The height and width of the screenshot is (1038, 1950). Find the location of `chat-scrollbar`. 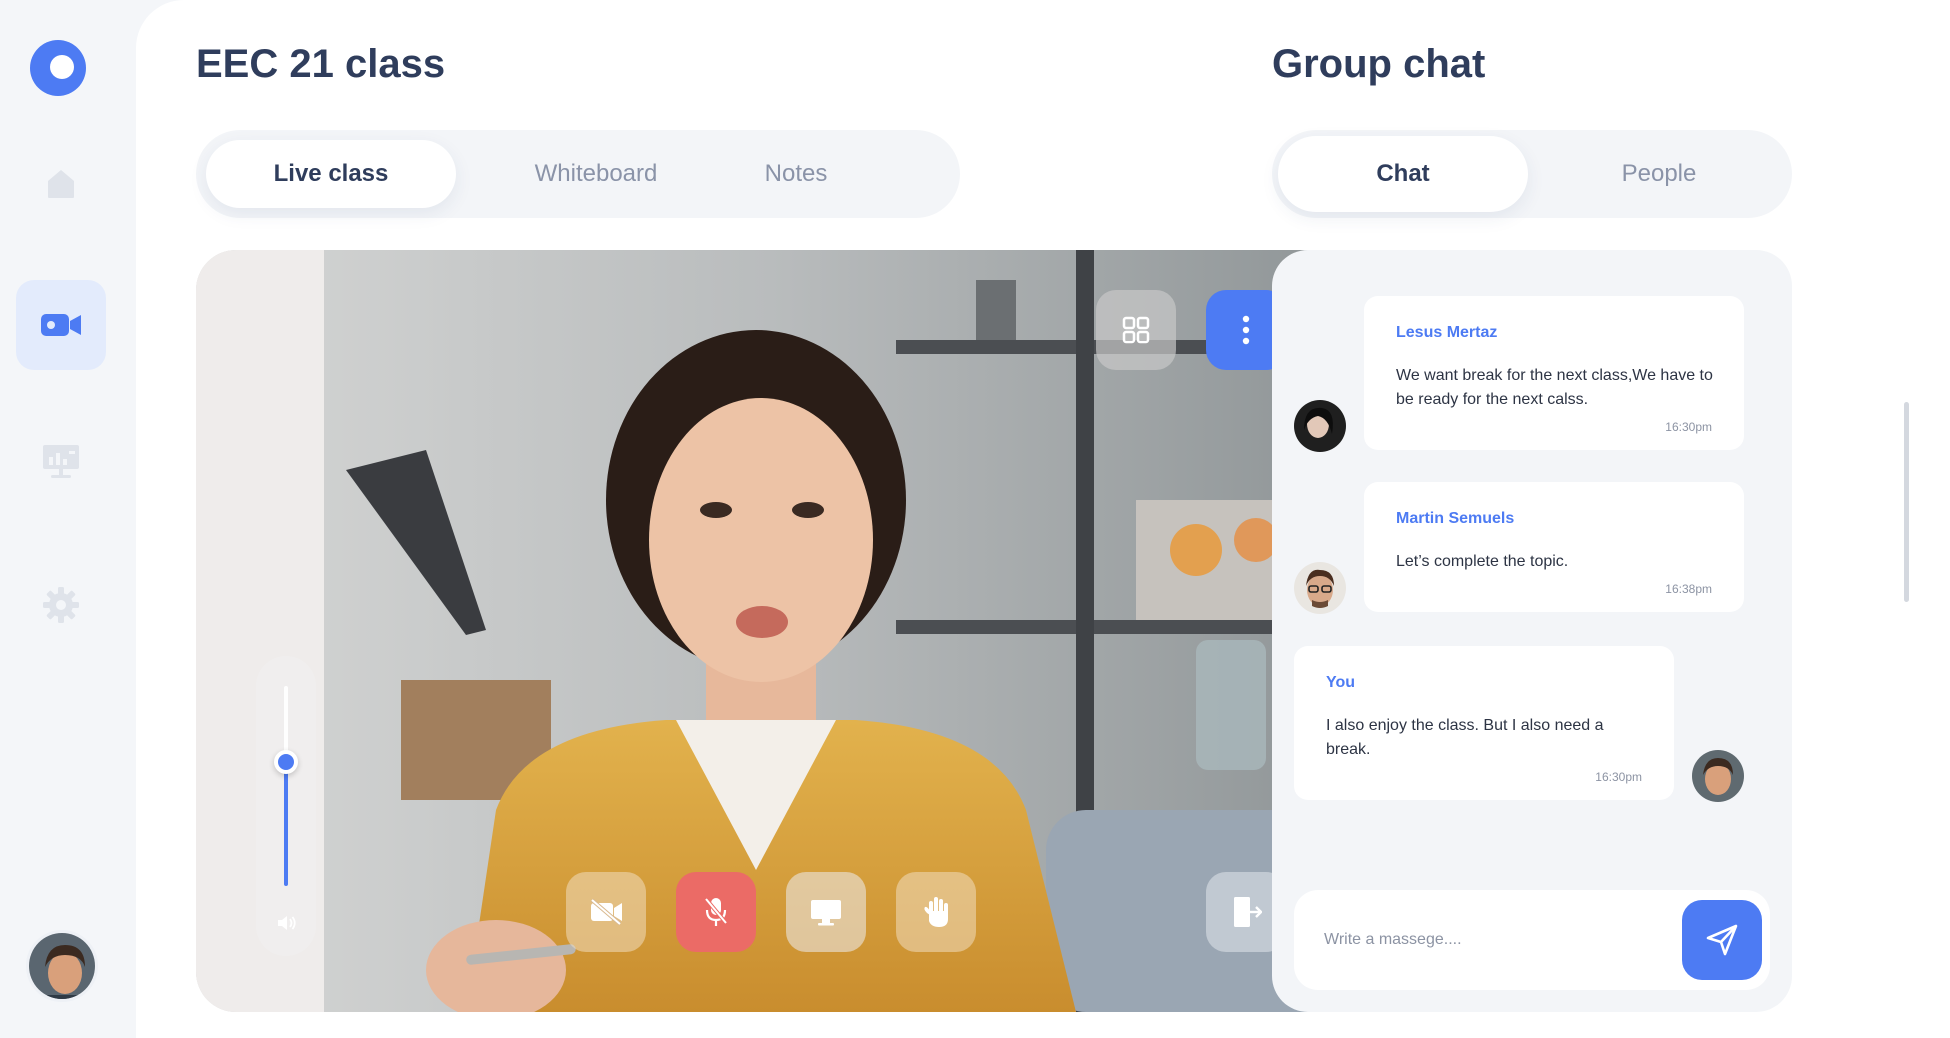

chat-scrollbar is located at coordinates (1906, 502).